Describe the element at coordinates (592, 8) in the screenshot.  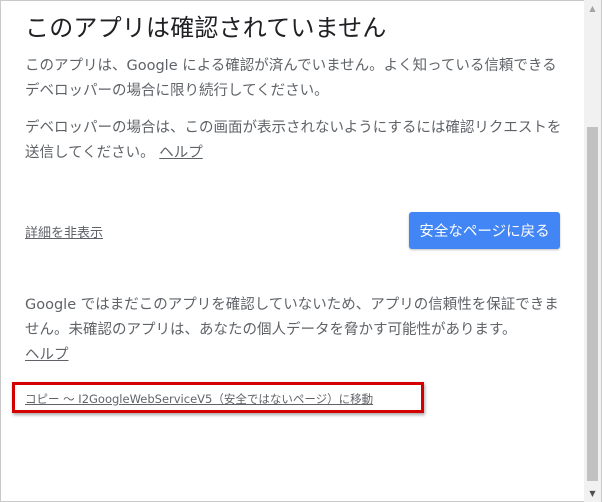
I see `scroll-up-icon: ▲` at that location.